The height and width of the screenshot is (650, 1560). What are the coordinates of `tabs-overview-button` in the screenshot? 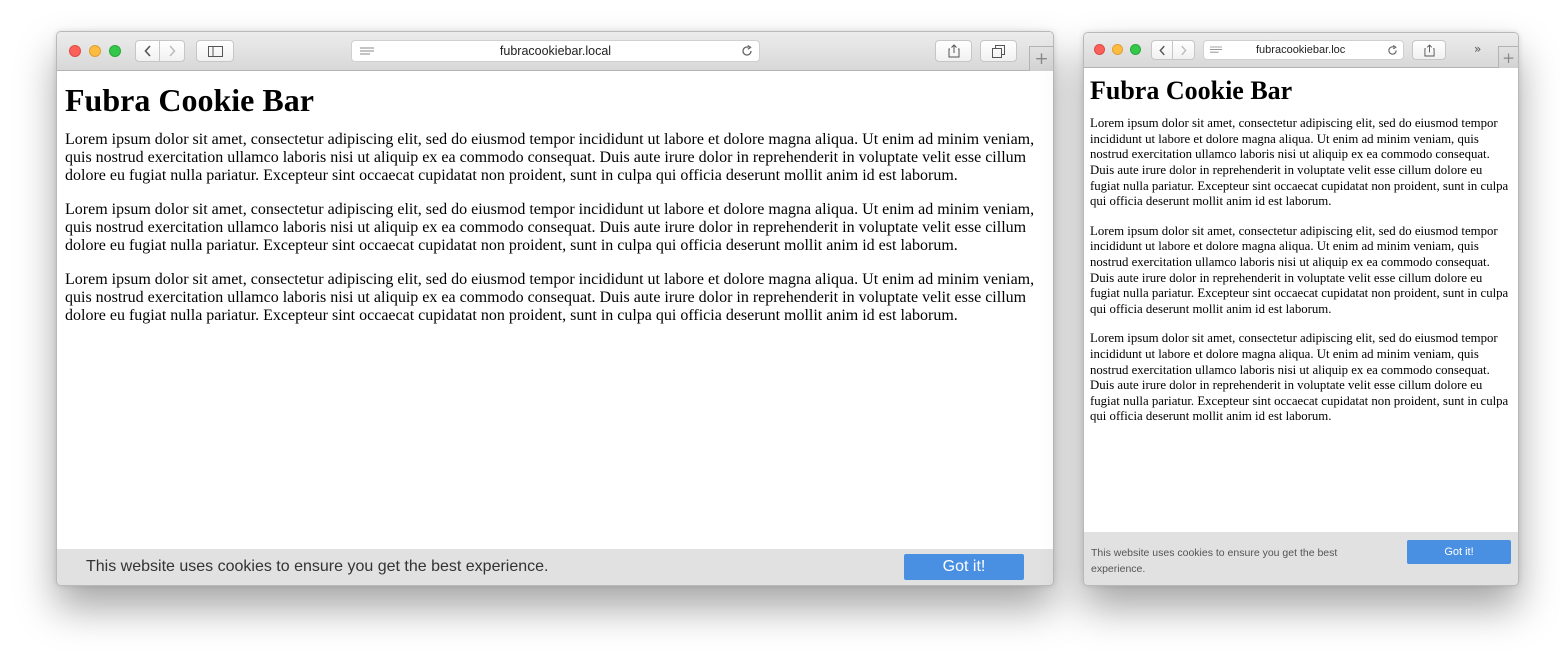 It's located at (998, 51).